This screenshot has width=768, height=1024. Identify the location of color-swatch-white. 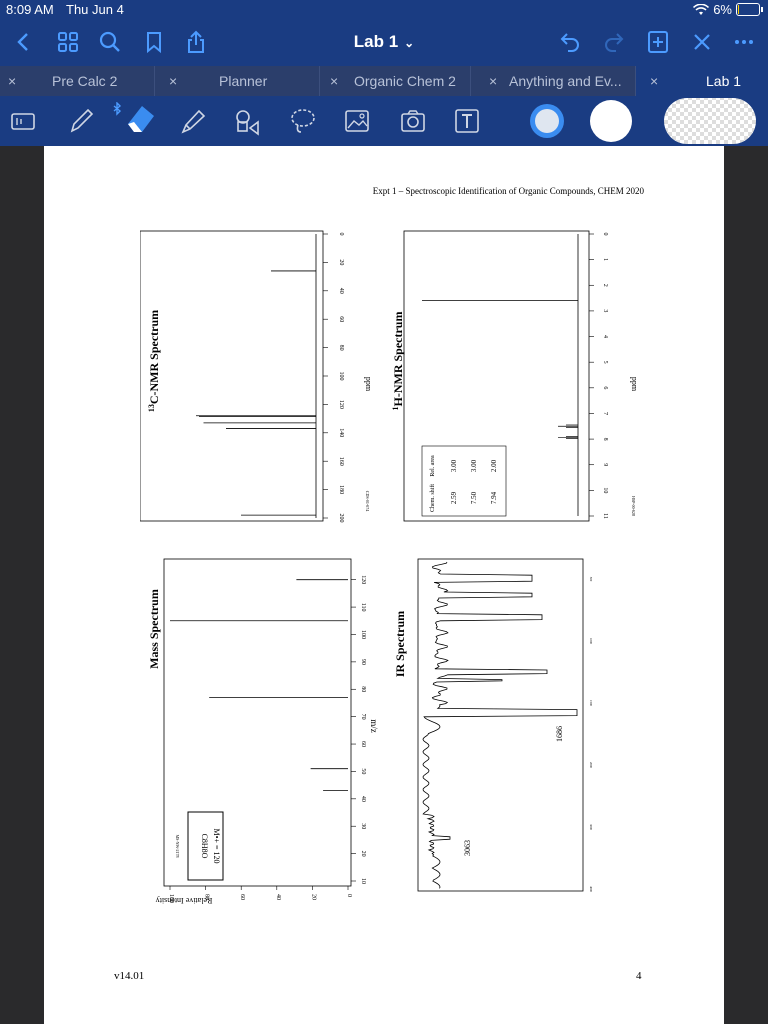
(611, 121).